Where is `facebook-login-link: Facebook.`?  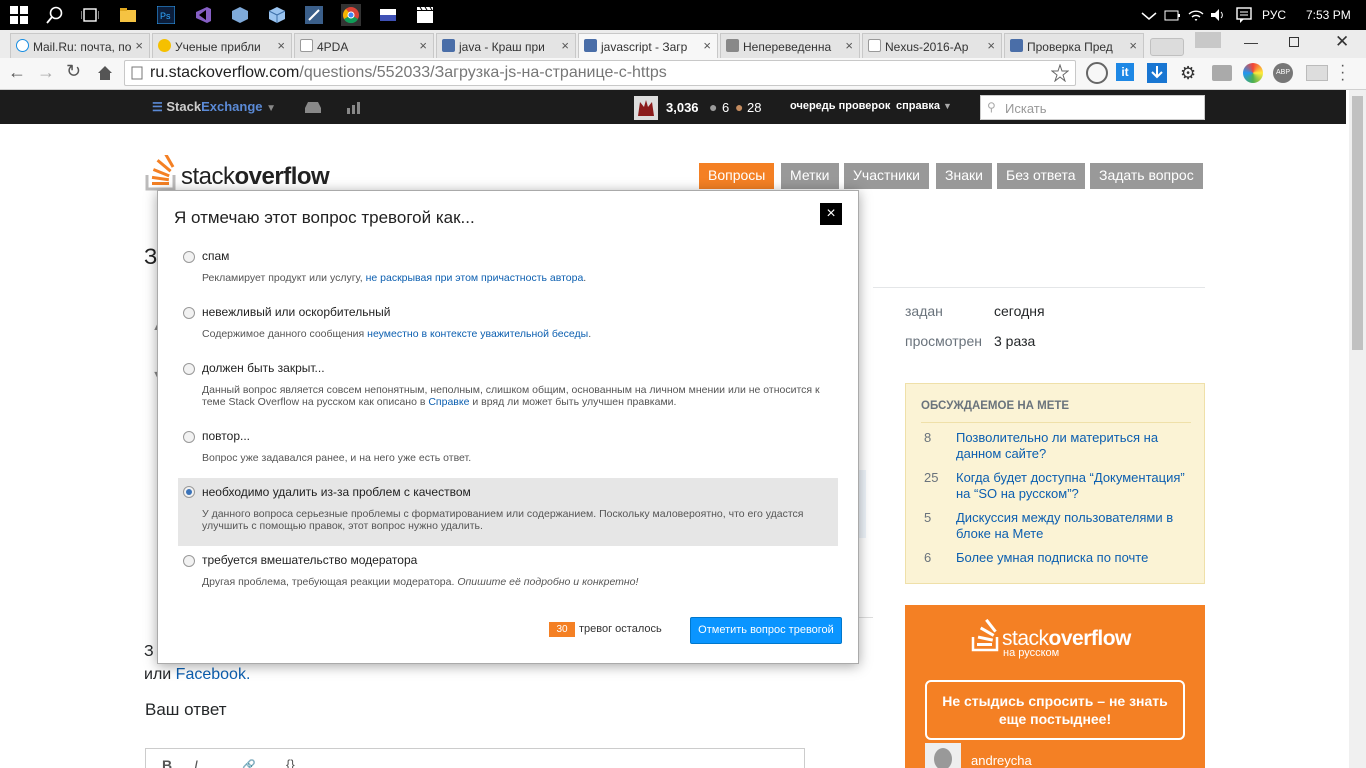
facebook-login-link: Facebook. is located at coordinates (213, 674).